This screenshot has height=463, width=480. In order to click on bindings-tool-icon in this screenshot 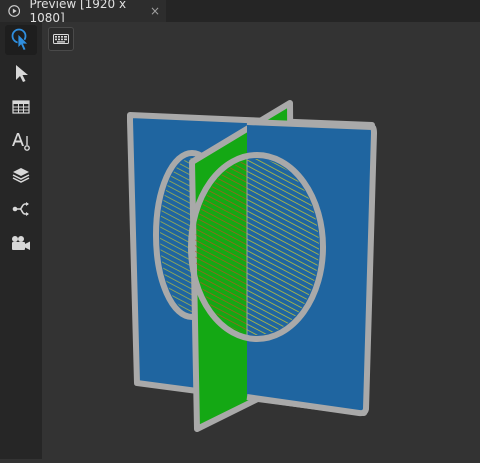, I will do `click(20, 209)`.